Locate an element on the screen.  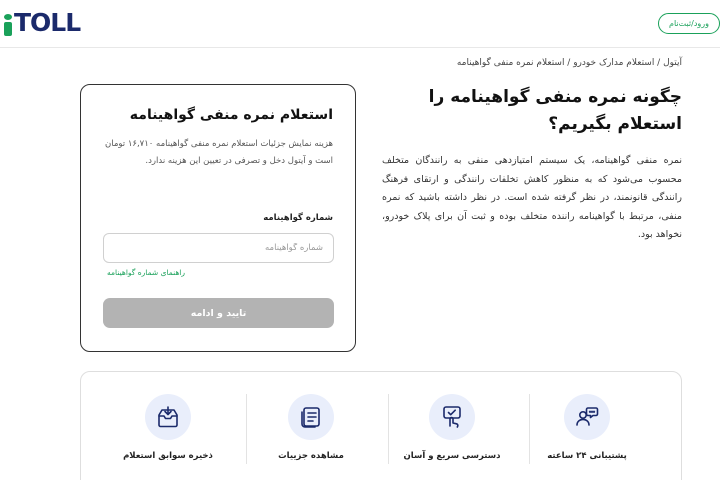
license-number-label: شماره گواهینامه is located at coordinates (298, 218).